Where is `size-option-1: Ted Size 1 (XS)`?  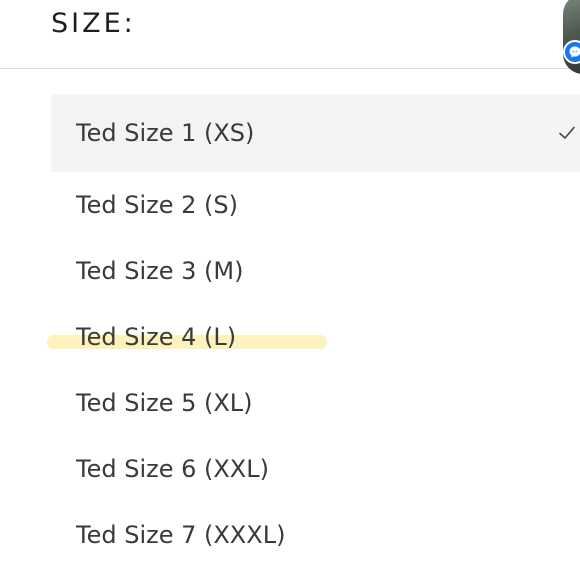 size-option-1: Ted Size 1 (XS) is located at coordinates (315, 133).